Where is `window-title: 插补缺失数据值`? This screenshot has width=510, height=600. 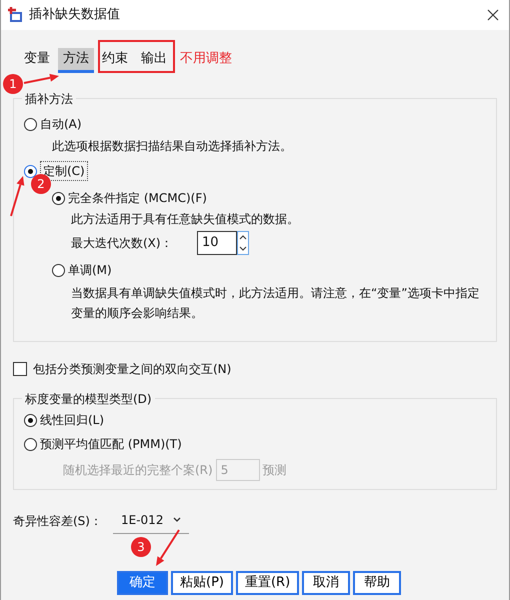
window-title: 插补缺失数据值 is located at coordinates (75, 15).